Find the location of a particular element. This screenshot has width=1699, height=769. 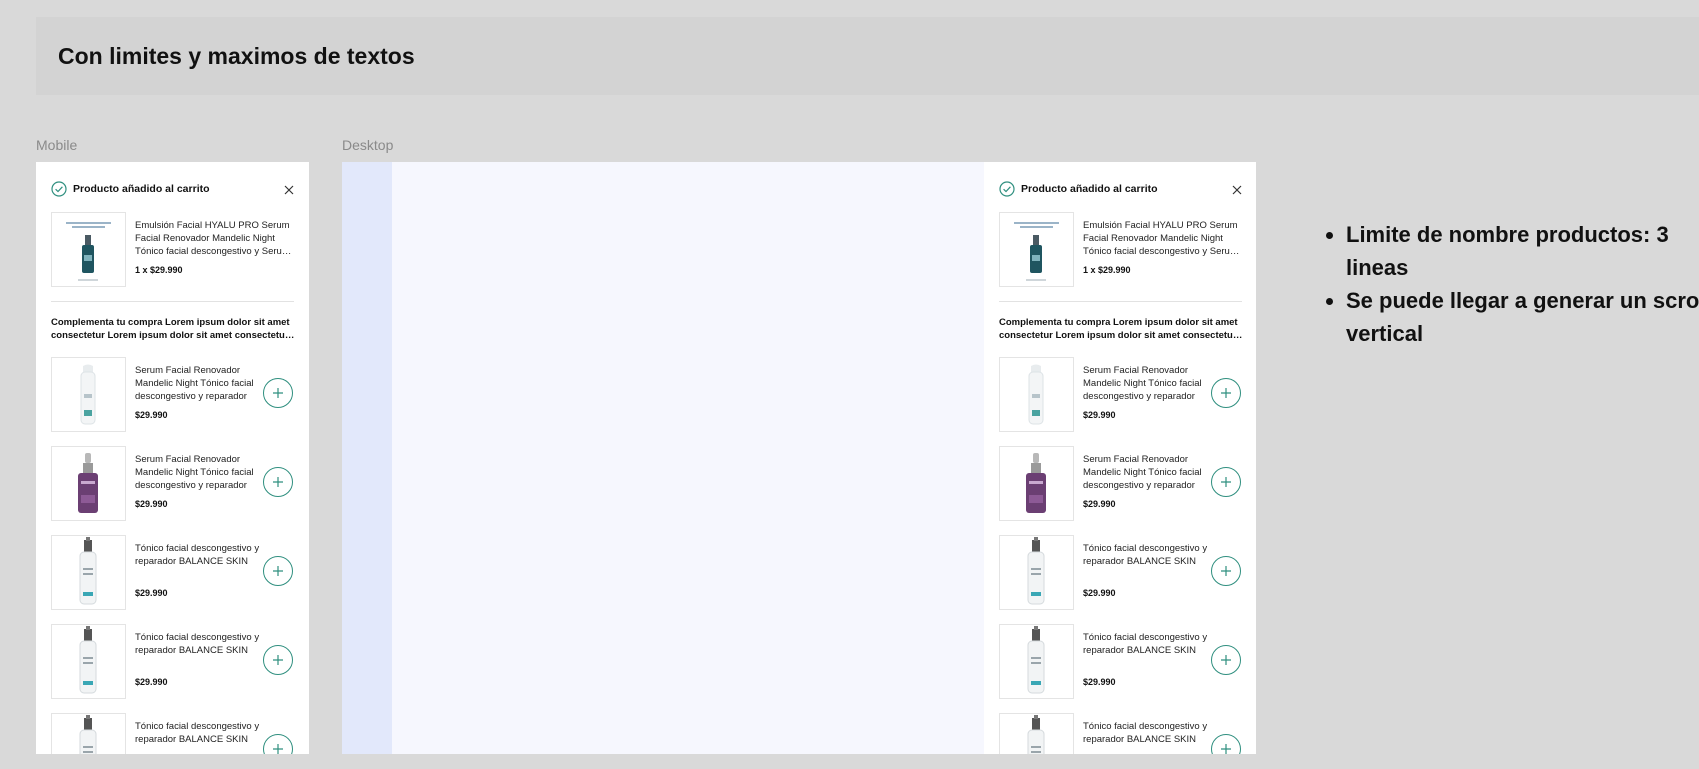

desktop-sidebar-area is located at coordinates (367, 458).